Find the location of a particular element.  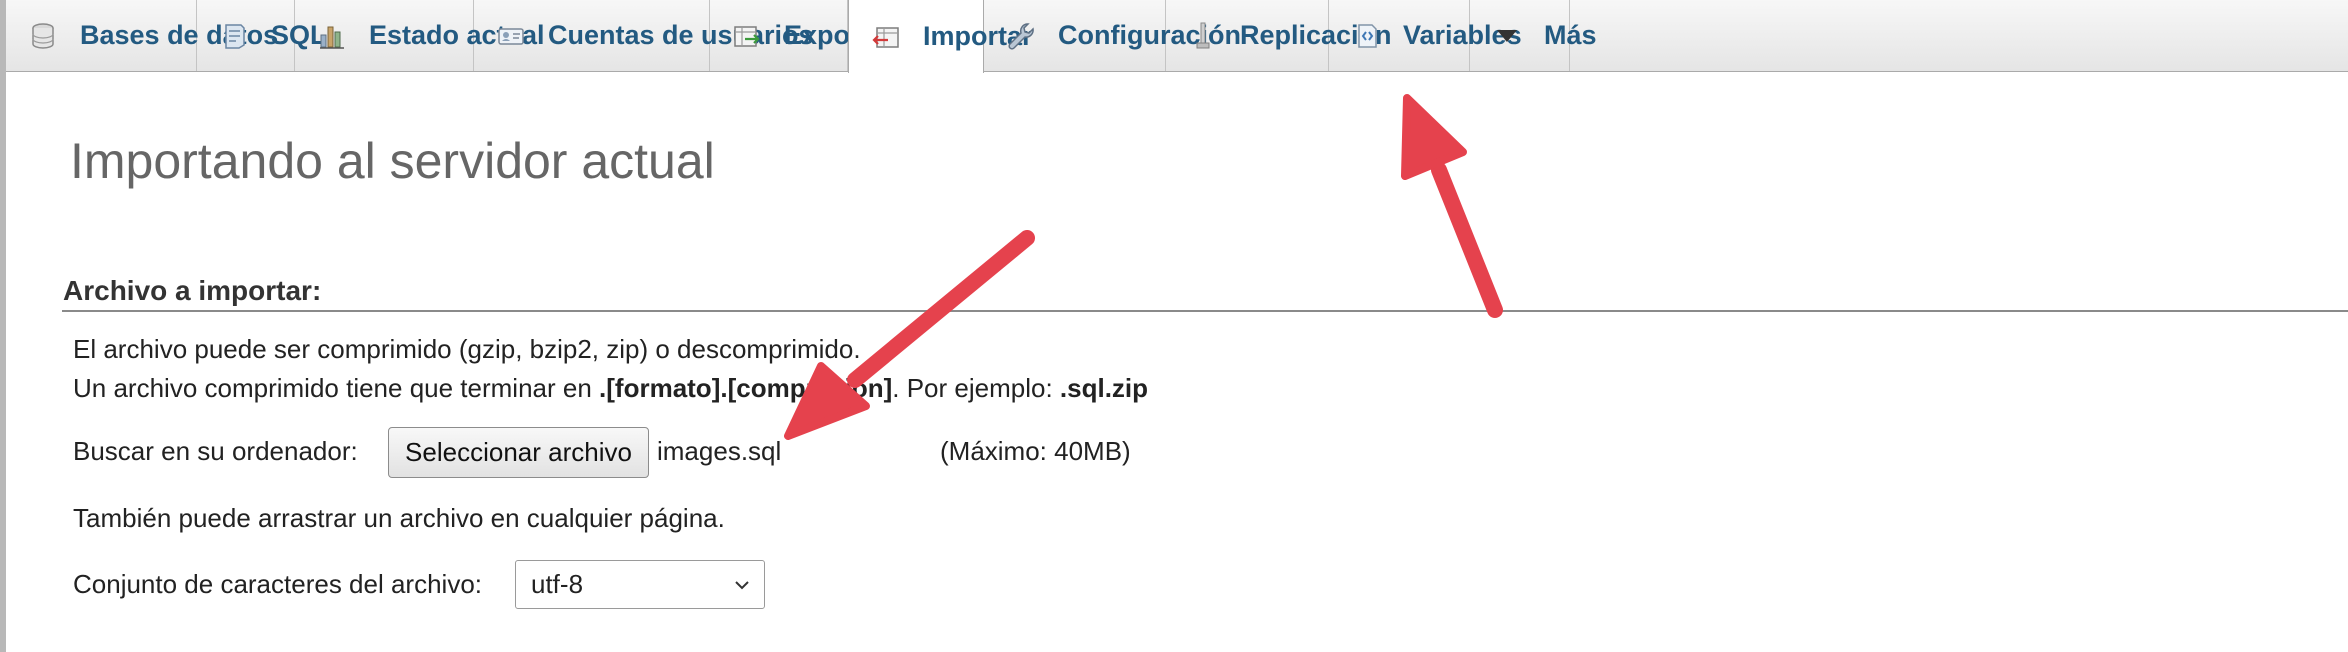

import-icon is located at coordinates (886, 37).